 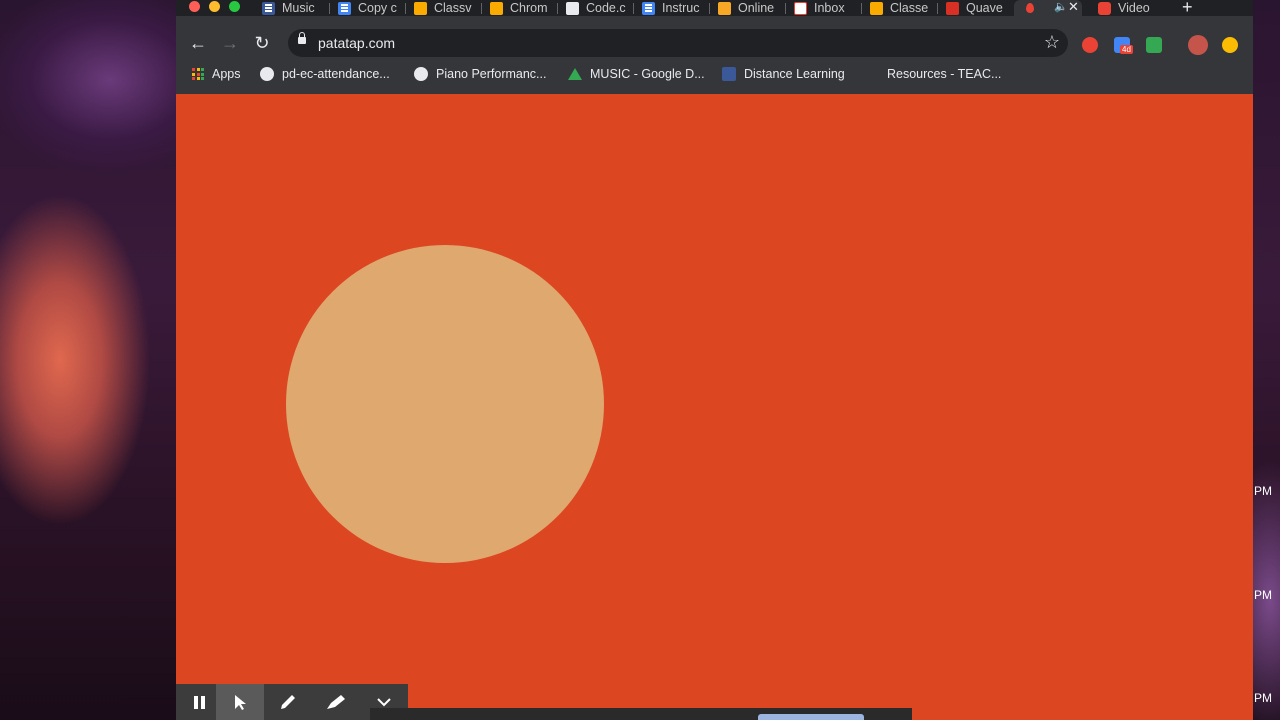 What do you see at coordinates (724, 8) in the screenshot?
I see `online-icon` at bounding box center [724, 8].